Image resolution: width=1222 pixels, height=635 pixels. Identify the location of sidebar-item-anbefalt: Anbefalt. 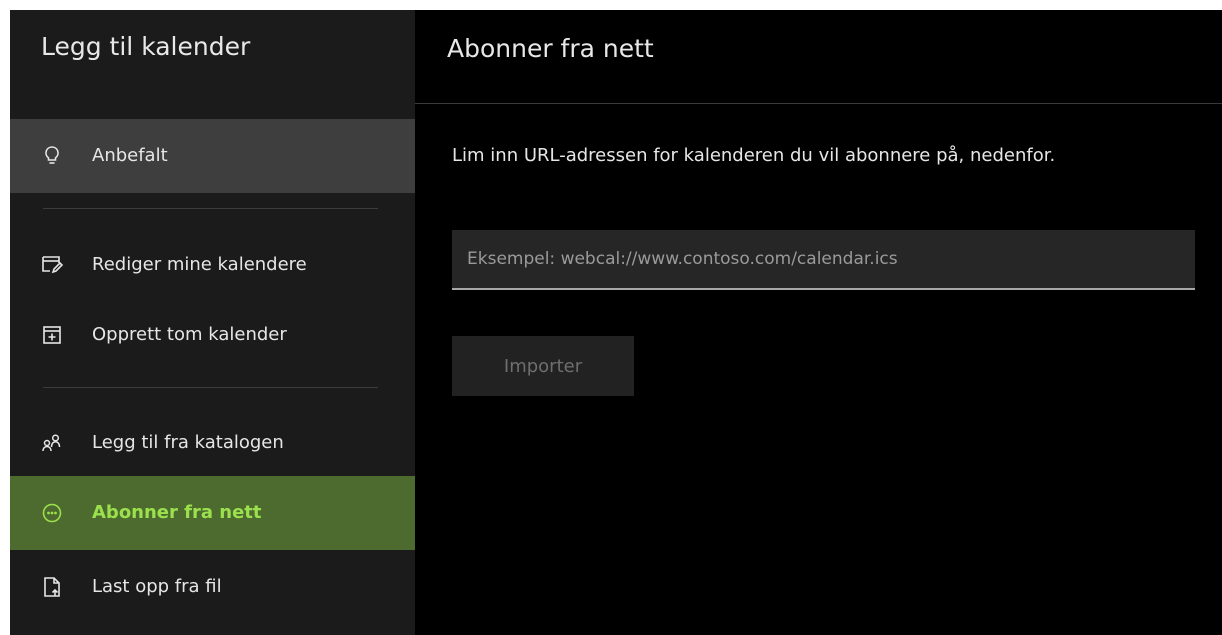
(212, 156).